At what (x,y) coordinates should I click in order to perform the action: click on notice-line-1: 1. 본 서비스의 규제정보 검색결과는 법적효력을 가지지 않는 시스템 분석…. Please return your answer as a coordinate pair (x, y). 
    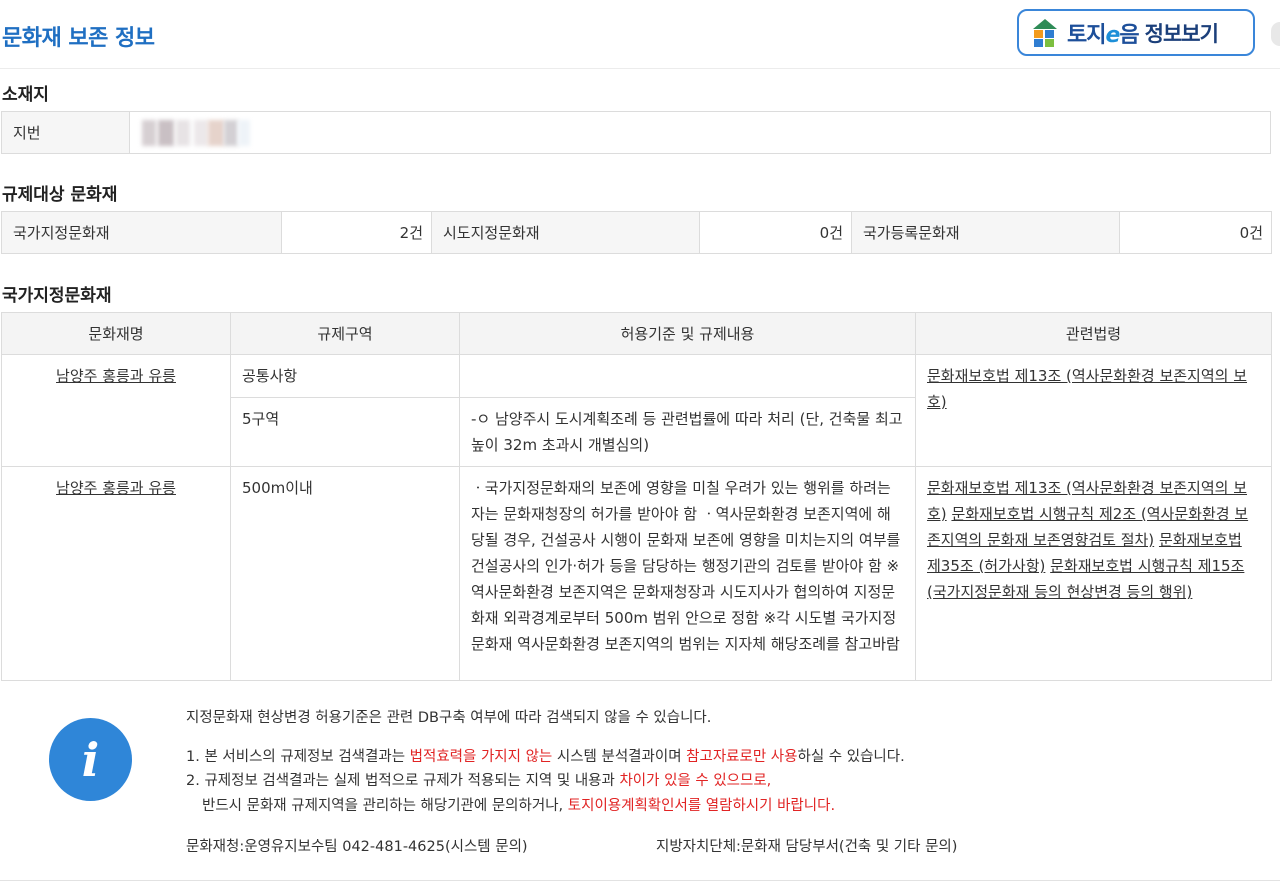
    Looking at the image, I should click on (545, 757).